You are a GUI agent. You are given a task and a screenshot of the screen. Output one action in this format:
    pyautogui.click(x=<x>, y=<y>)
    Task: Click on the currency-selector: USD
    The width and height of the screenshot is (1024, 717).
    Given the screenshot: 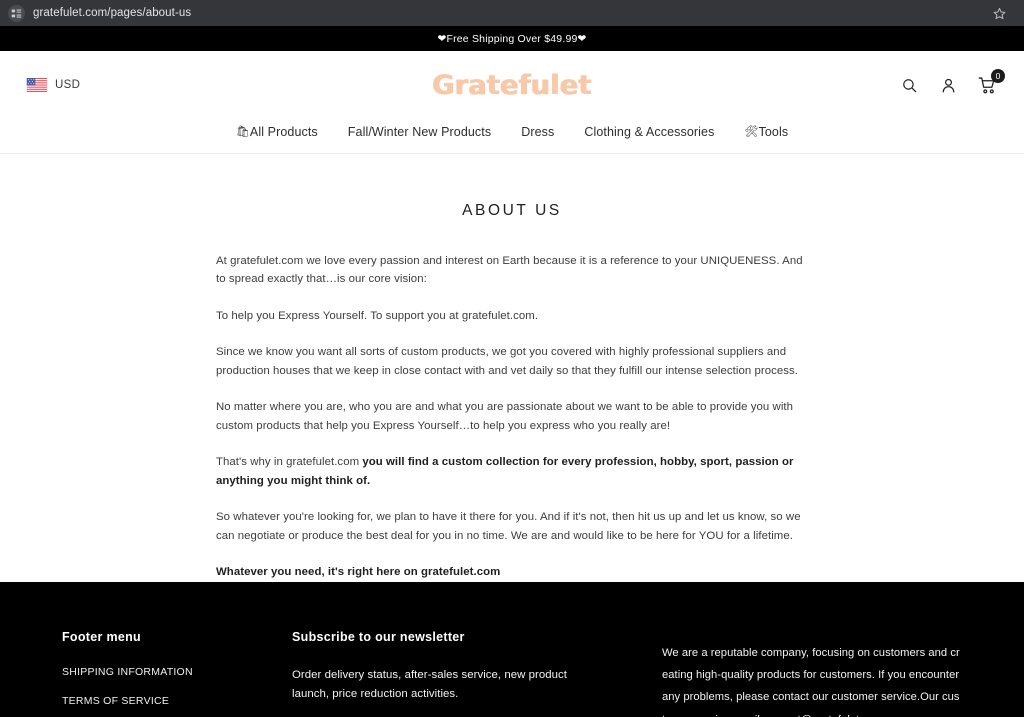 What is the action you would take?
    pyautogui.click(x=53, y=85)
    